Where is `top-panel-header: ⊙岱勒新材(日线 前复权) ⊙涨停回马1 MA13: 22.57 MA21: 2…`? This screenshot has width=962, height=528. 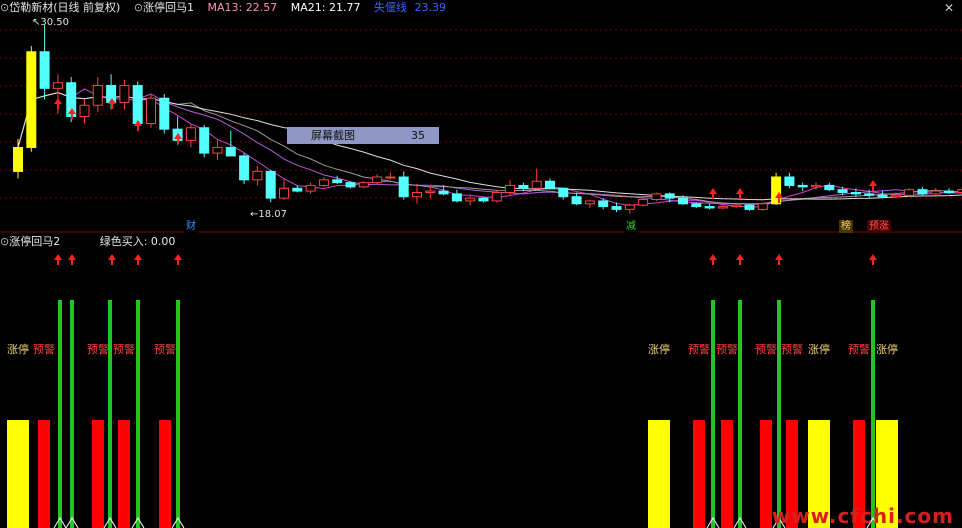
top-panel-header: ⊙岱勒新材(日线 前复权) ⊙涨停回马1 MA13: 22.57 MA21: 2… is located at coordinates (228, 8).